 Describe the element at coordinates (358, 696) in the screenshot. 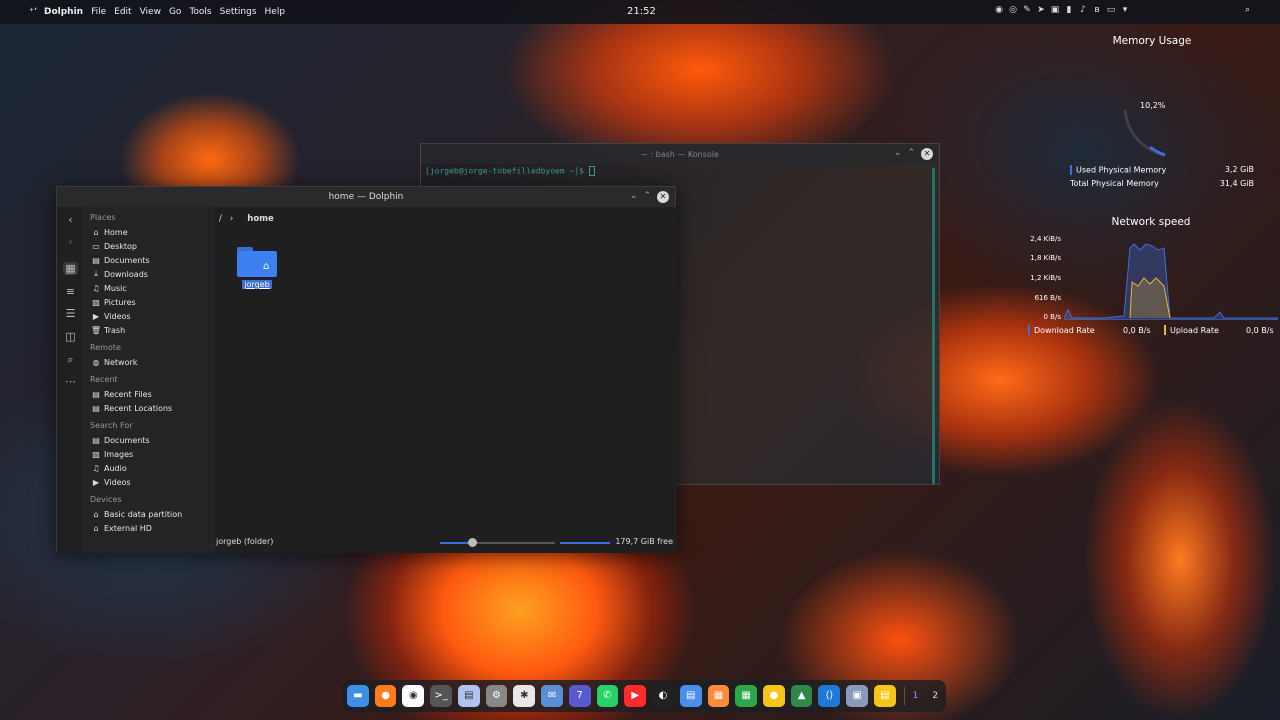

I see `files-icon: ▬` at that location.